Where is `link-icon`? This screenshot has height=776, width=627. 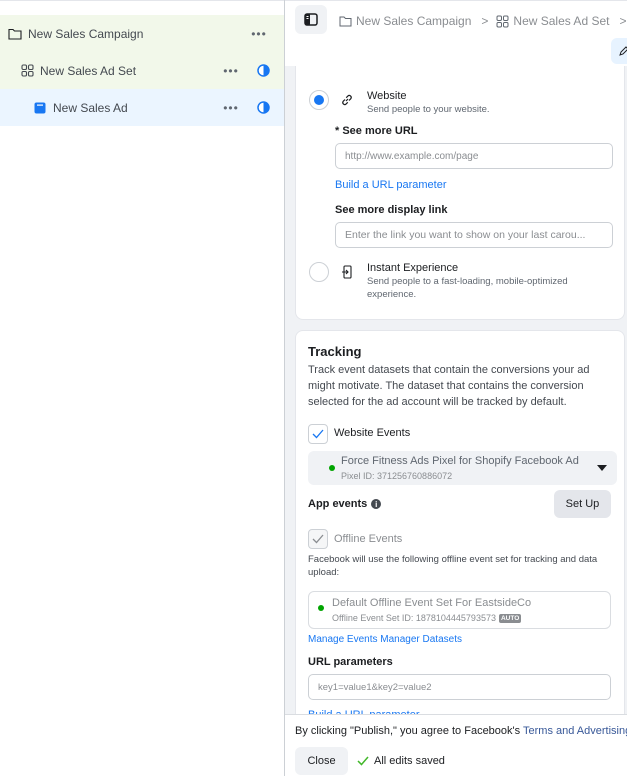
link-icon is located at coordinates (347, 102).